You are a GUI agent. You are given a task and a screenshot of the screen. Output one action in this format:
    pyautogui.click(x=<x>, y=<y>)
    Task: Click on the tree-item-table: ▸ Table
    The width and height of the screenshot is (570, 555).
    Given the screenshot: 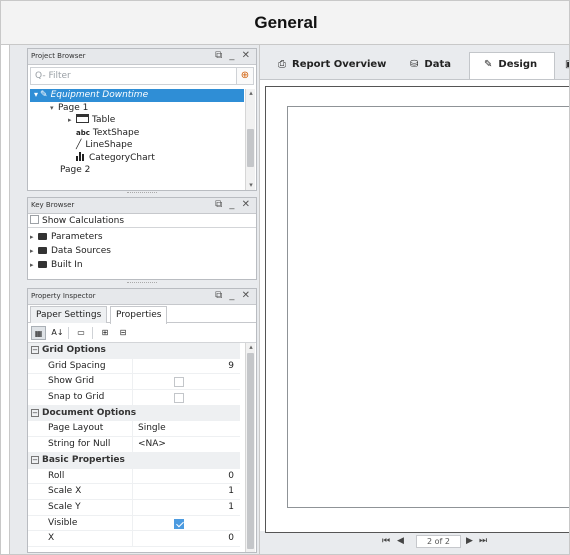 What is the action you would take?
    pyautogui.click(x=137, y=120)
    